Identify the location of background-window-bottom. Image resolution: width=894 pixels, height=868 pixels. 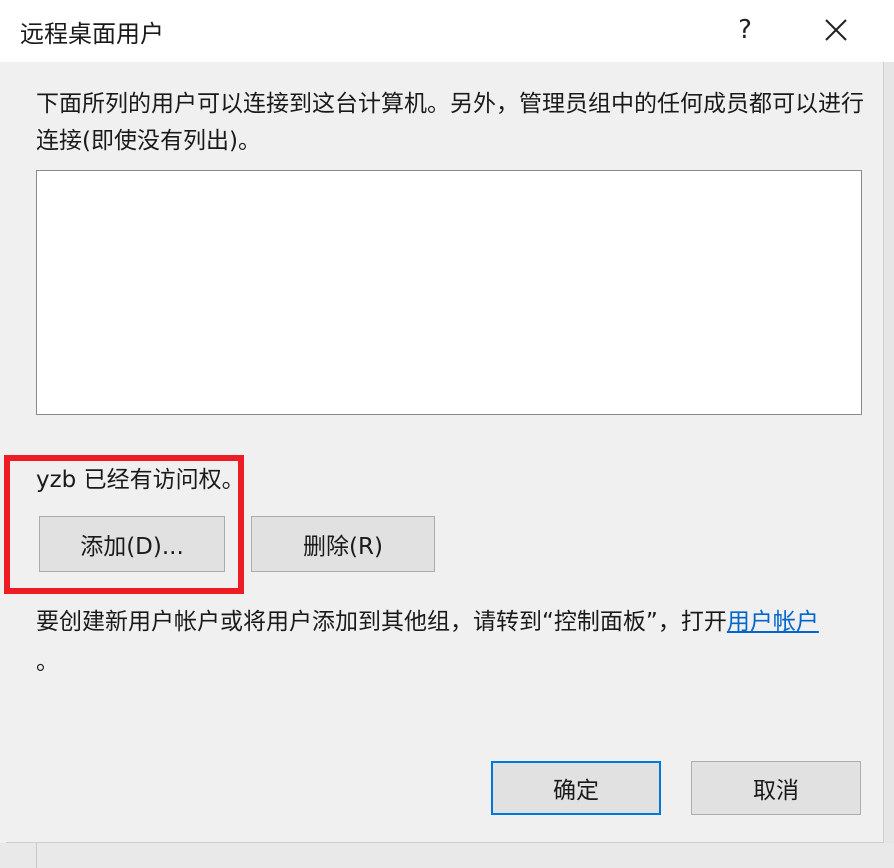
(447, 855).